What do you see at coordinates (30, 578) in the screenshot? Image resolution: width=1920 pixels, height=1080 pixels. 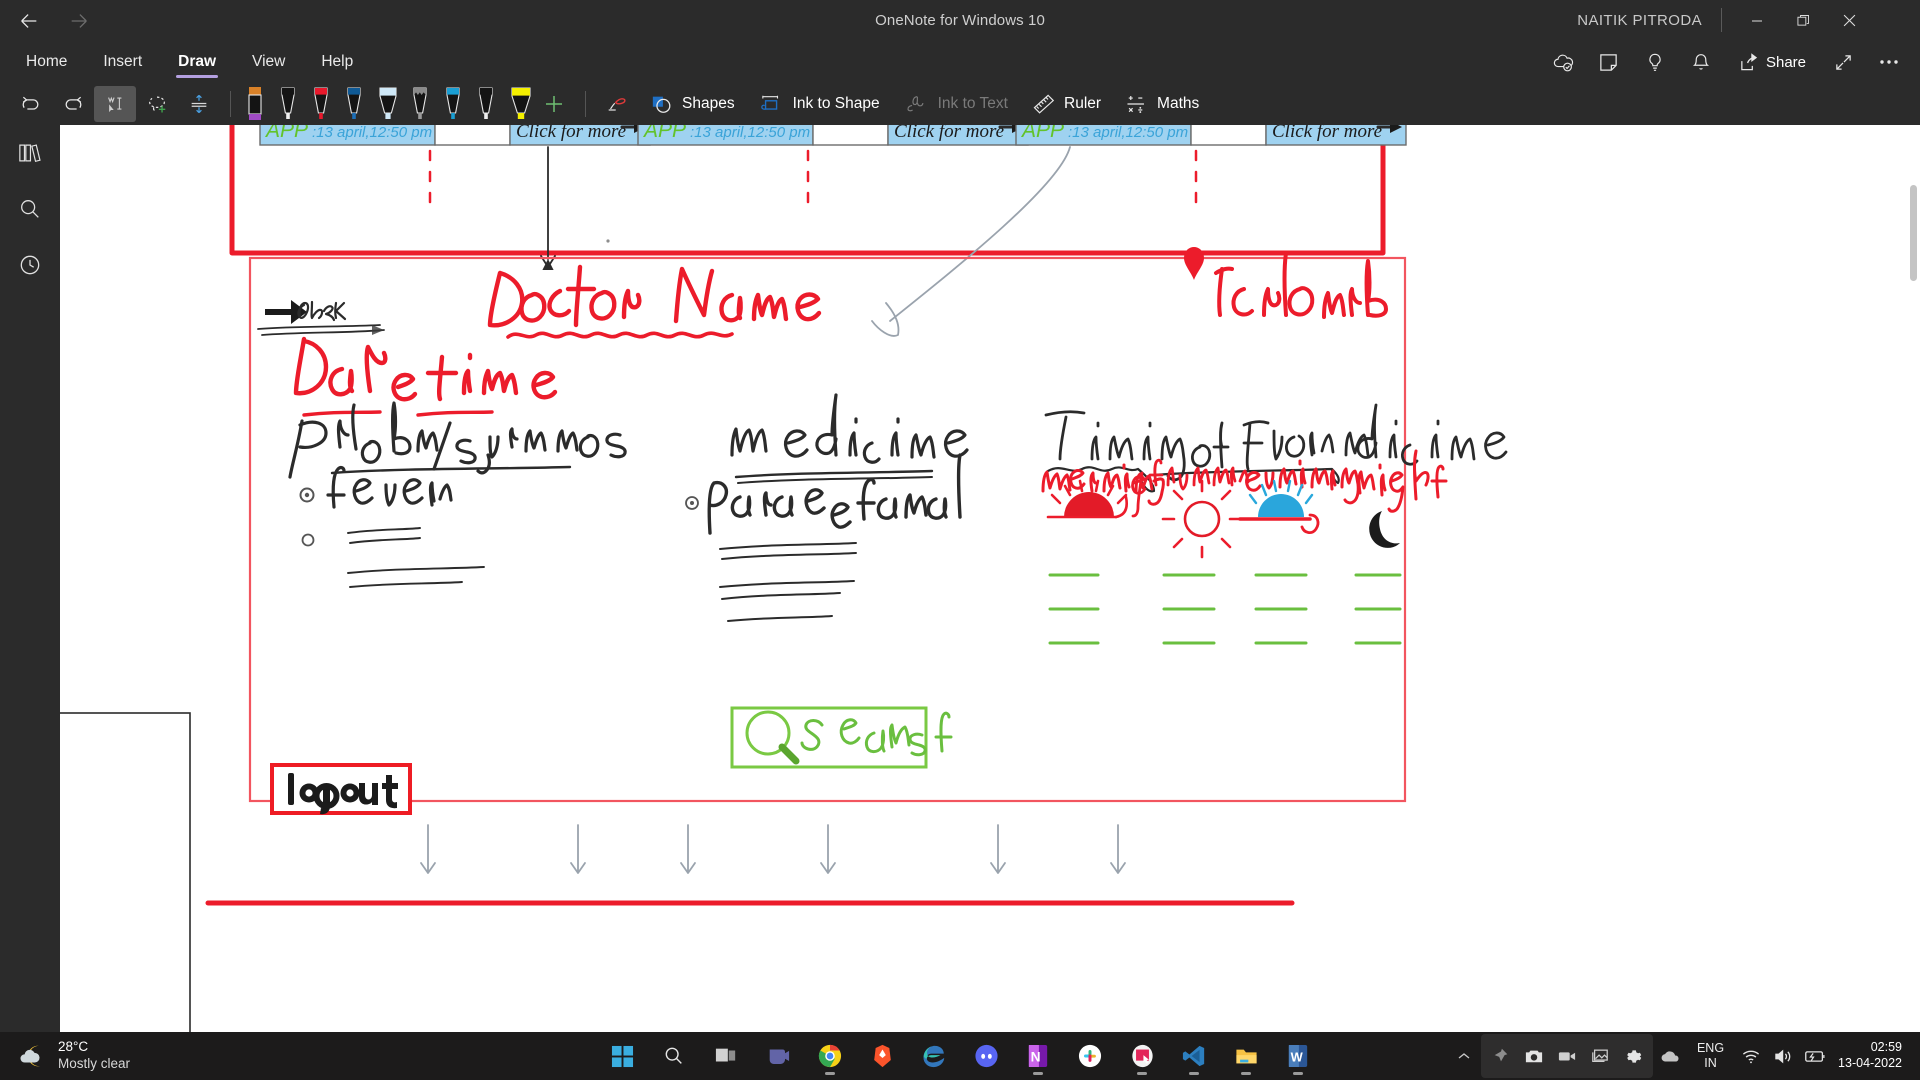 I see `left-rail` at bounding box center [30, 578].